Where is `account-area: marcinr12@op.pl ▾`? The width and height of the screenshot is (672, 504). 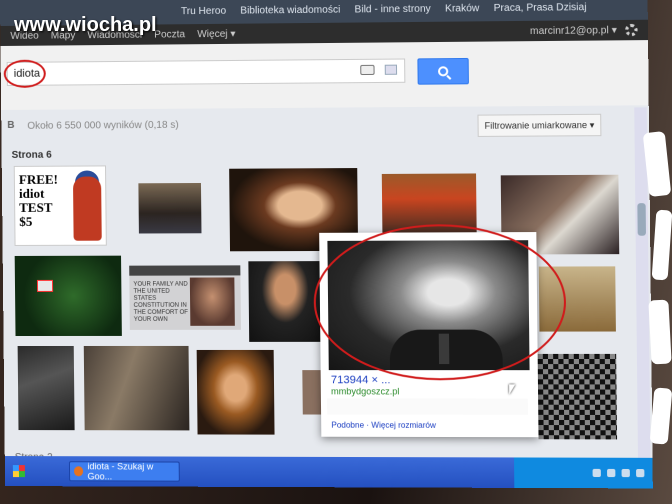
account-area: marcinr12@op.pl ▾ is located at coordinates (584, 30).